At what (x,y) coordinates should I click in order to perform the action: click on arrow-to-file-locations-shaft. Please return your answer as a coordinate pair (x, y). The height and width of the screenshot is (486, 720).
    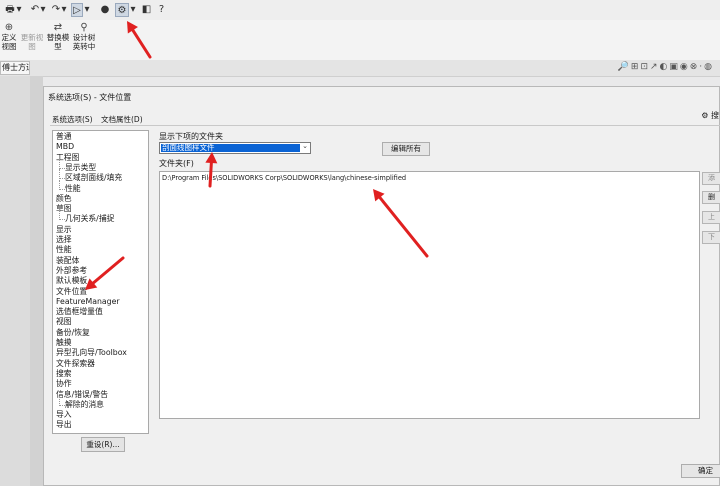
    Looking at the image, I should click on (108, 270).